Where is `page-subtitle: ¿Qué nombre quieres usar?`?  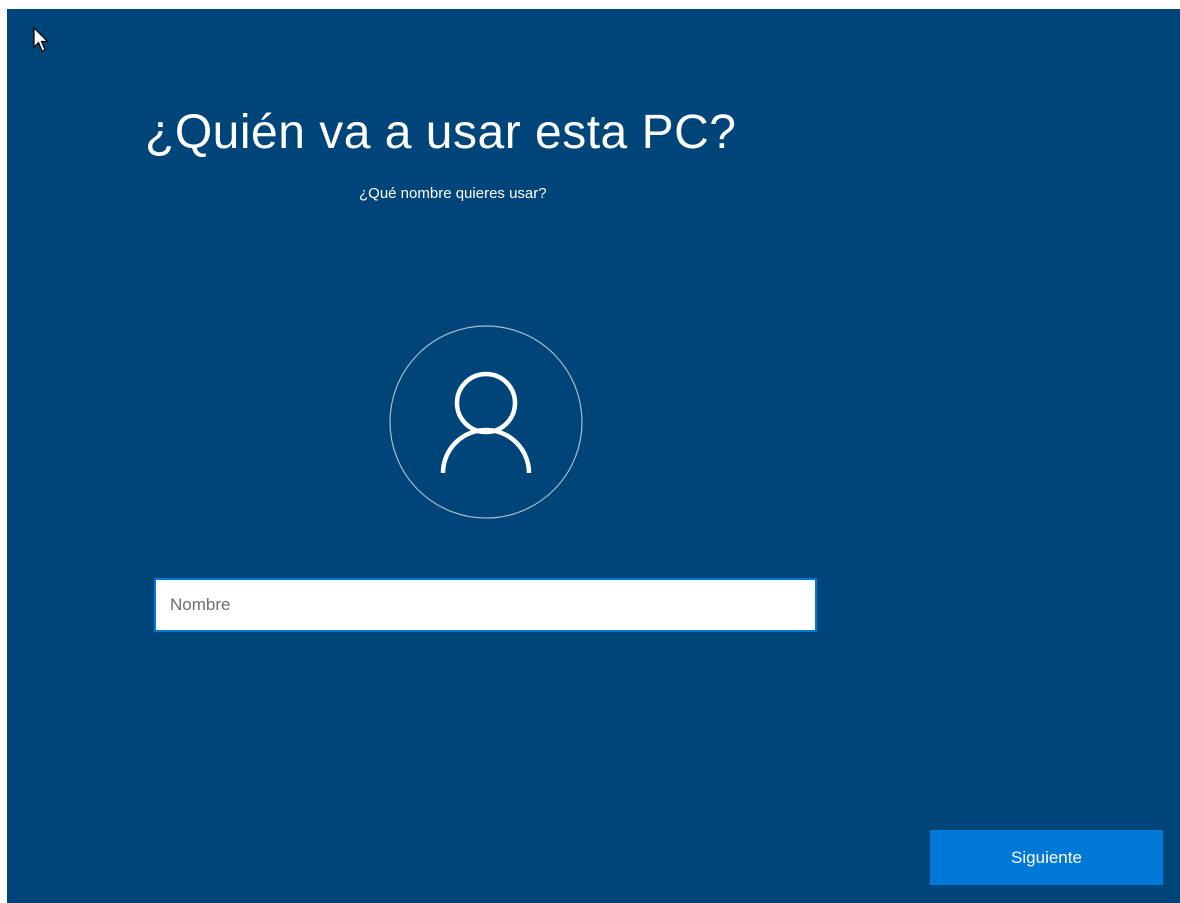 page-subtitle: ¿Qué nombre quieres usar? is located at coordinates (453, 193).